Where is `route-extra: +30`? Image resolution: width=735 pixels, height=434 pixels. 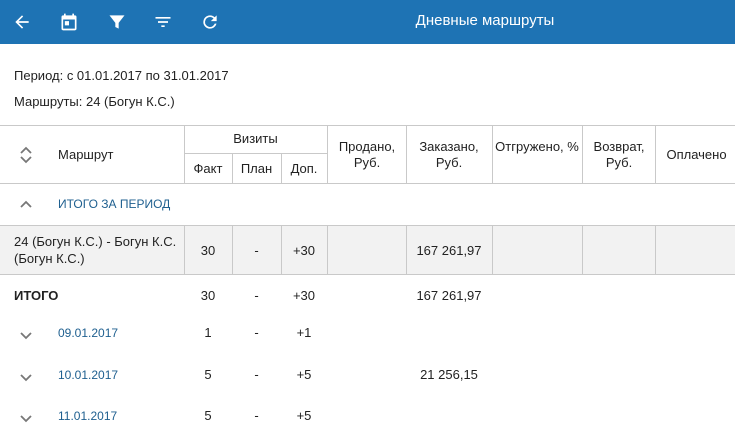 route-extra: +30 is located at coordinates (304, 250).